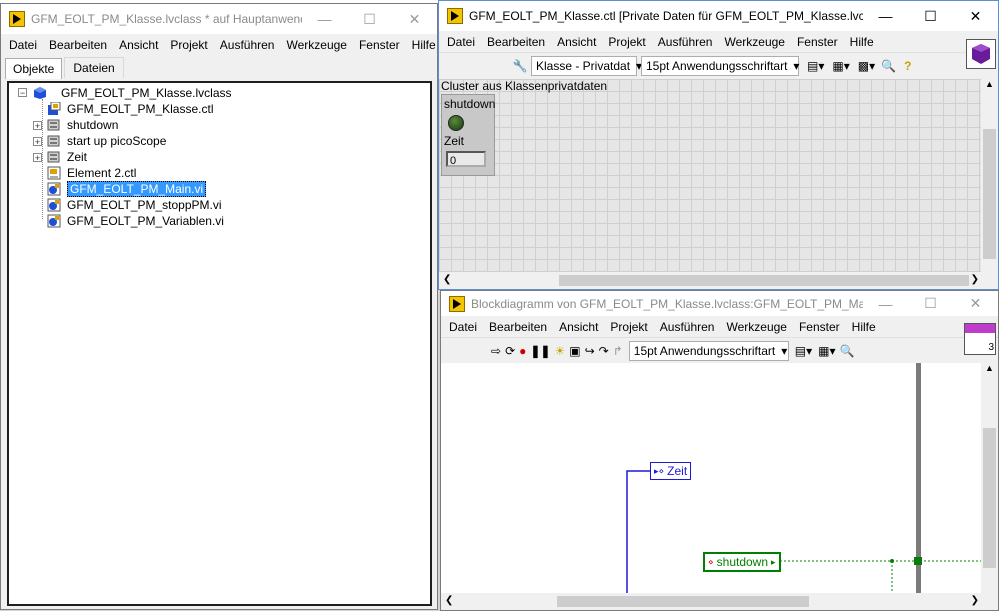  Describe the element at coordinates (132, 93) in the screenshot. I see `tree-root: GFM_EOLT_PM_Klasse.lvclass` at that location.